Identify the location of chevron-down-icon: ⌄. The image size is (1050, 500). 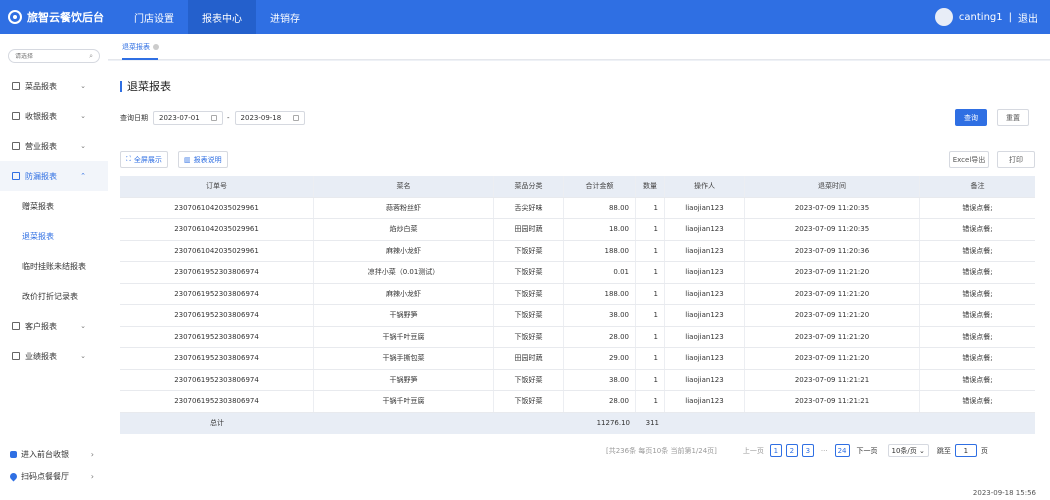
(83, 146).